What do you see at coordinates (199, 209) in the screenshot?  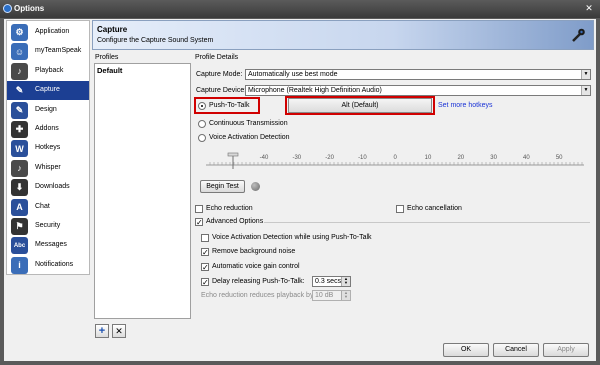 I see `echo-reduction-checkbox` at bounding box center [199, 209].